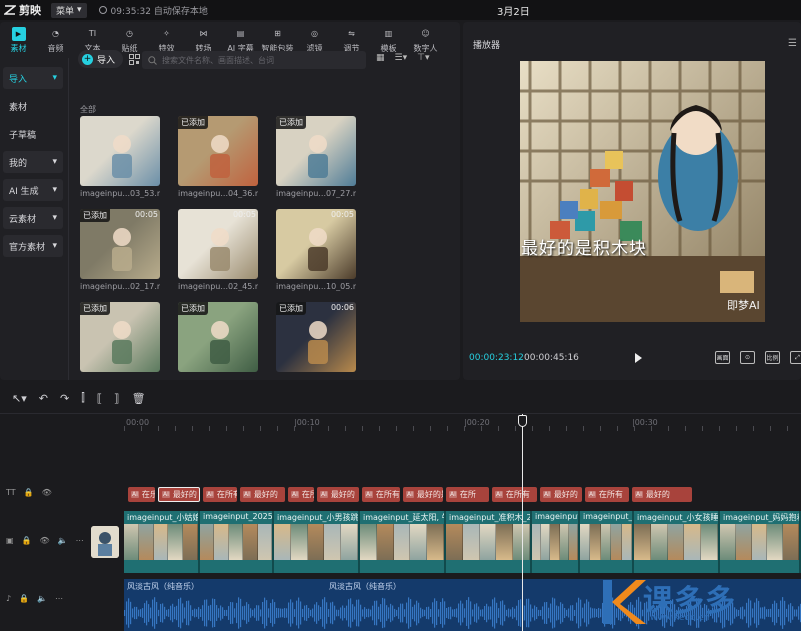 The height and width of the screenshot is (631, 801). Describe the element at coordinates (22, 10) in the screenshot. I see `app-logo: 剪映` at that location.